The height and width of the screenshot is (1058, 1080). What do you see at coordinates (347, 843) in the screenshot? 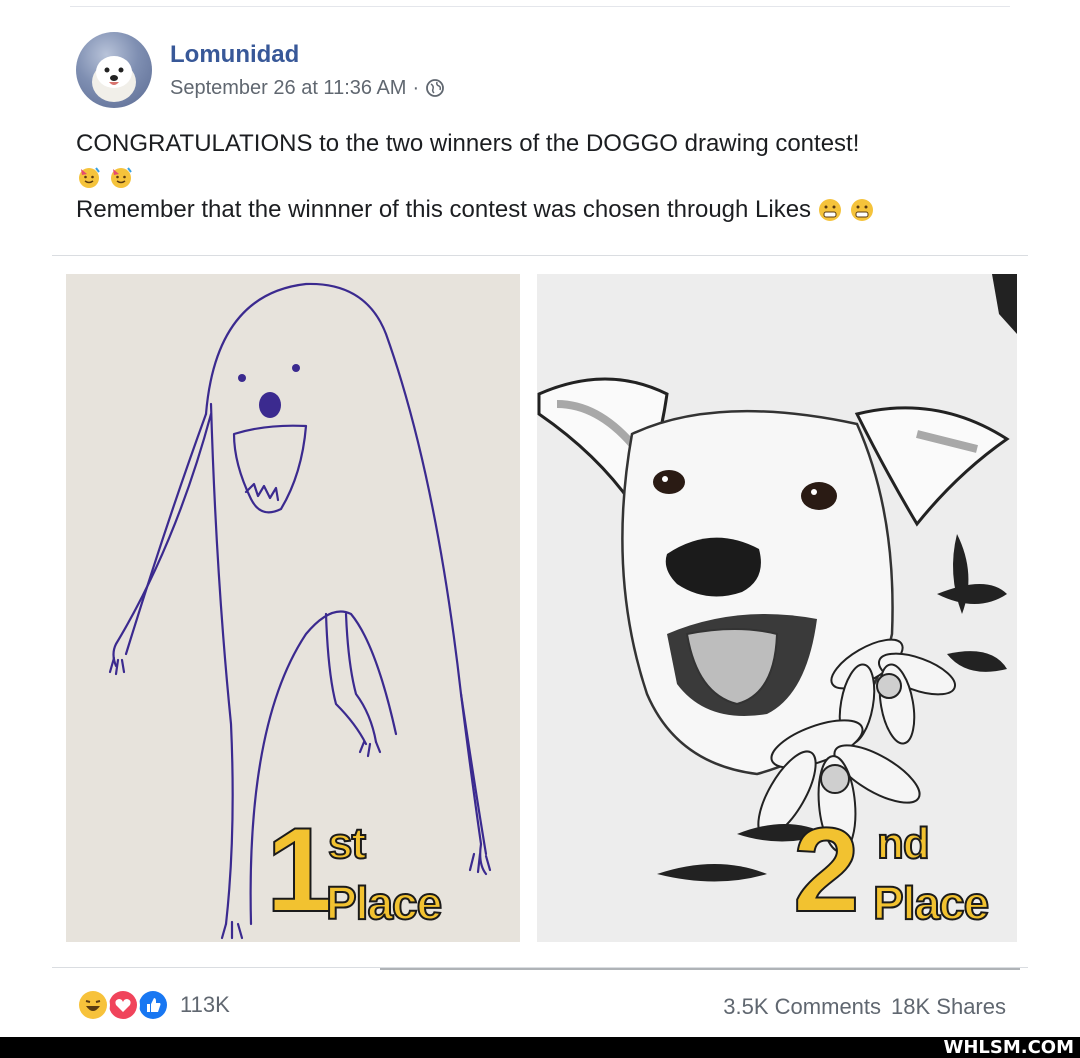
I see `place-suffix: st` at bounding box center [347, 843].